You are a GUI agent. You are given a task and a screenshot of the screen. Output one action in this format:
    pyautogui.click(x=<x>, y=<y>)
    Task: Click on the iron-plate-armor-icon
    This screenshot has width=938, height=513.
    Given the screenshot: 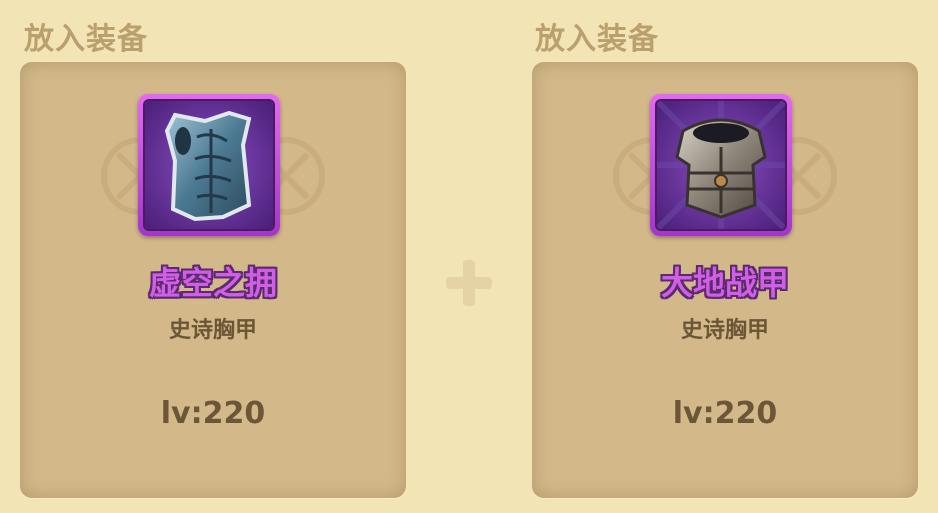 What is the action you would take?
    pyautogui.click(x=721, y=165)
    